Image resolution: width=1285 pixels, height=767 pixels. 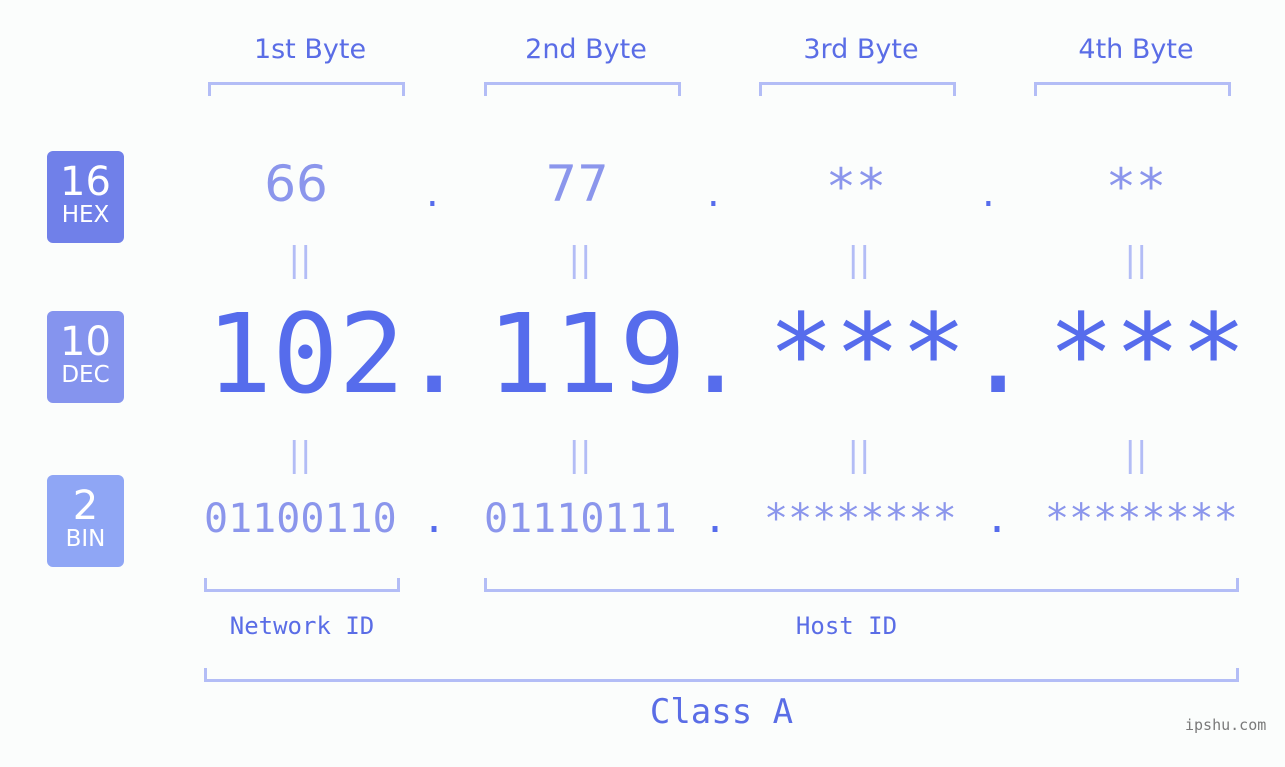 I want to click on bin-badge: 2 BIN, so click(x=85, y=521).